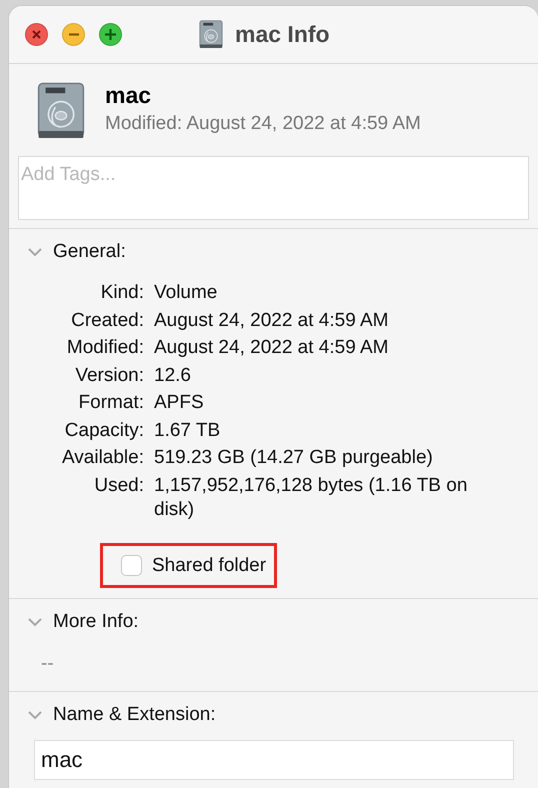  I want to click on plus-icon, so click(110, 34).